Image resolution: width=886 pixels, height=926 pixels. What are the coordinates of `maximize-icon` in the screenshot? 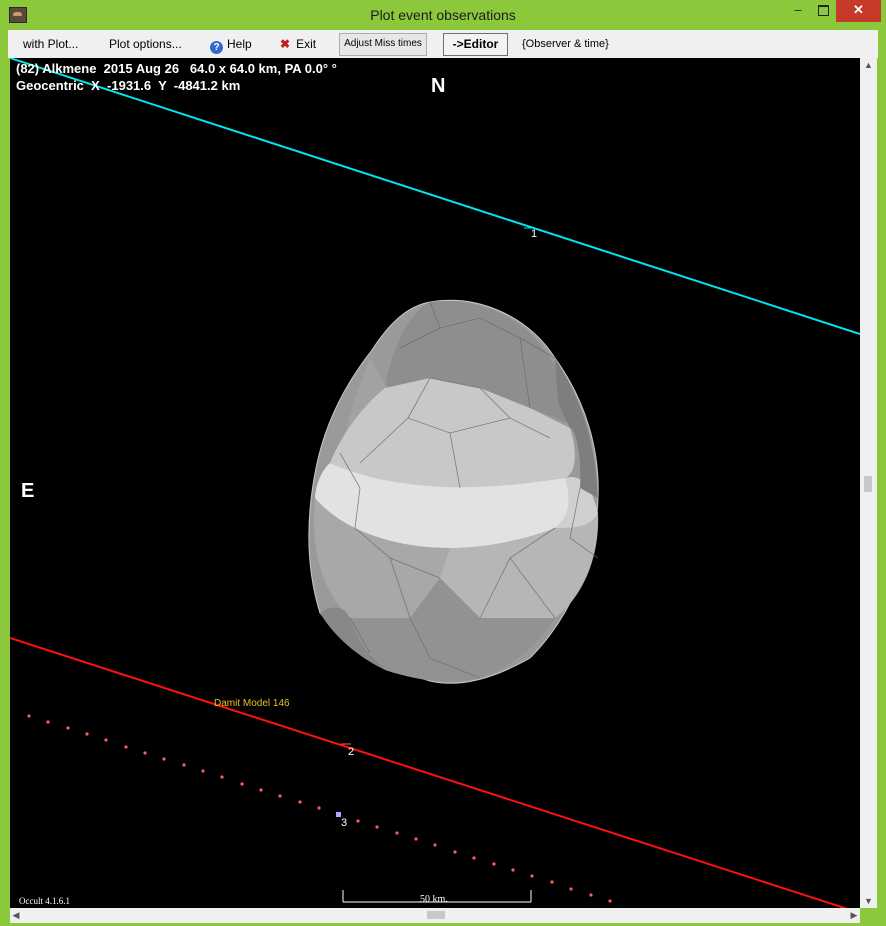 It's located at (823, 10).